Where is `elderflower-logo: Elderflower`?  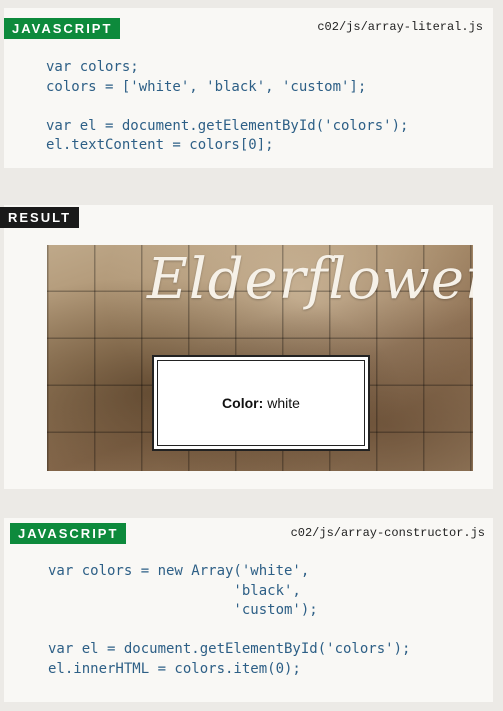
elderflower-logo: Elderflower is located at coordinates (310, 279).